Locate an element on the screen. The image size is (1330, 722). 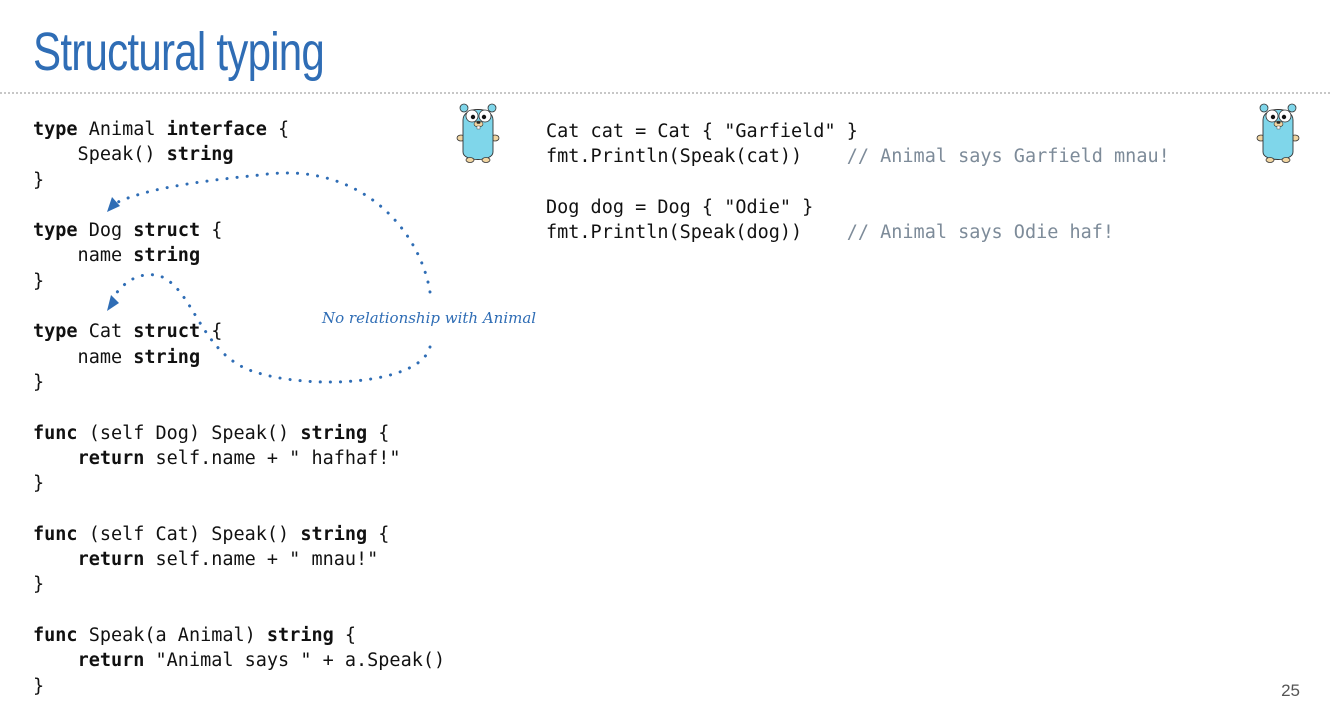
arrowhead-dog is located at coordinates (113, 303).